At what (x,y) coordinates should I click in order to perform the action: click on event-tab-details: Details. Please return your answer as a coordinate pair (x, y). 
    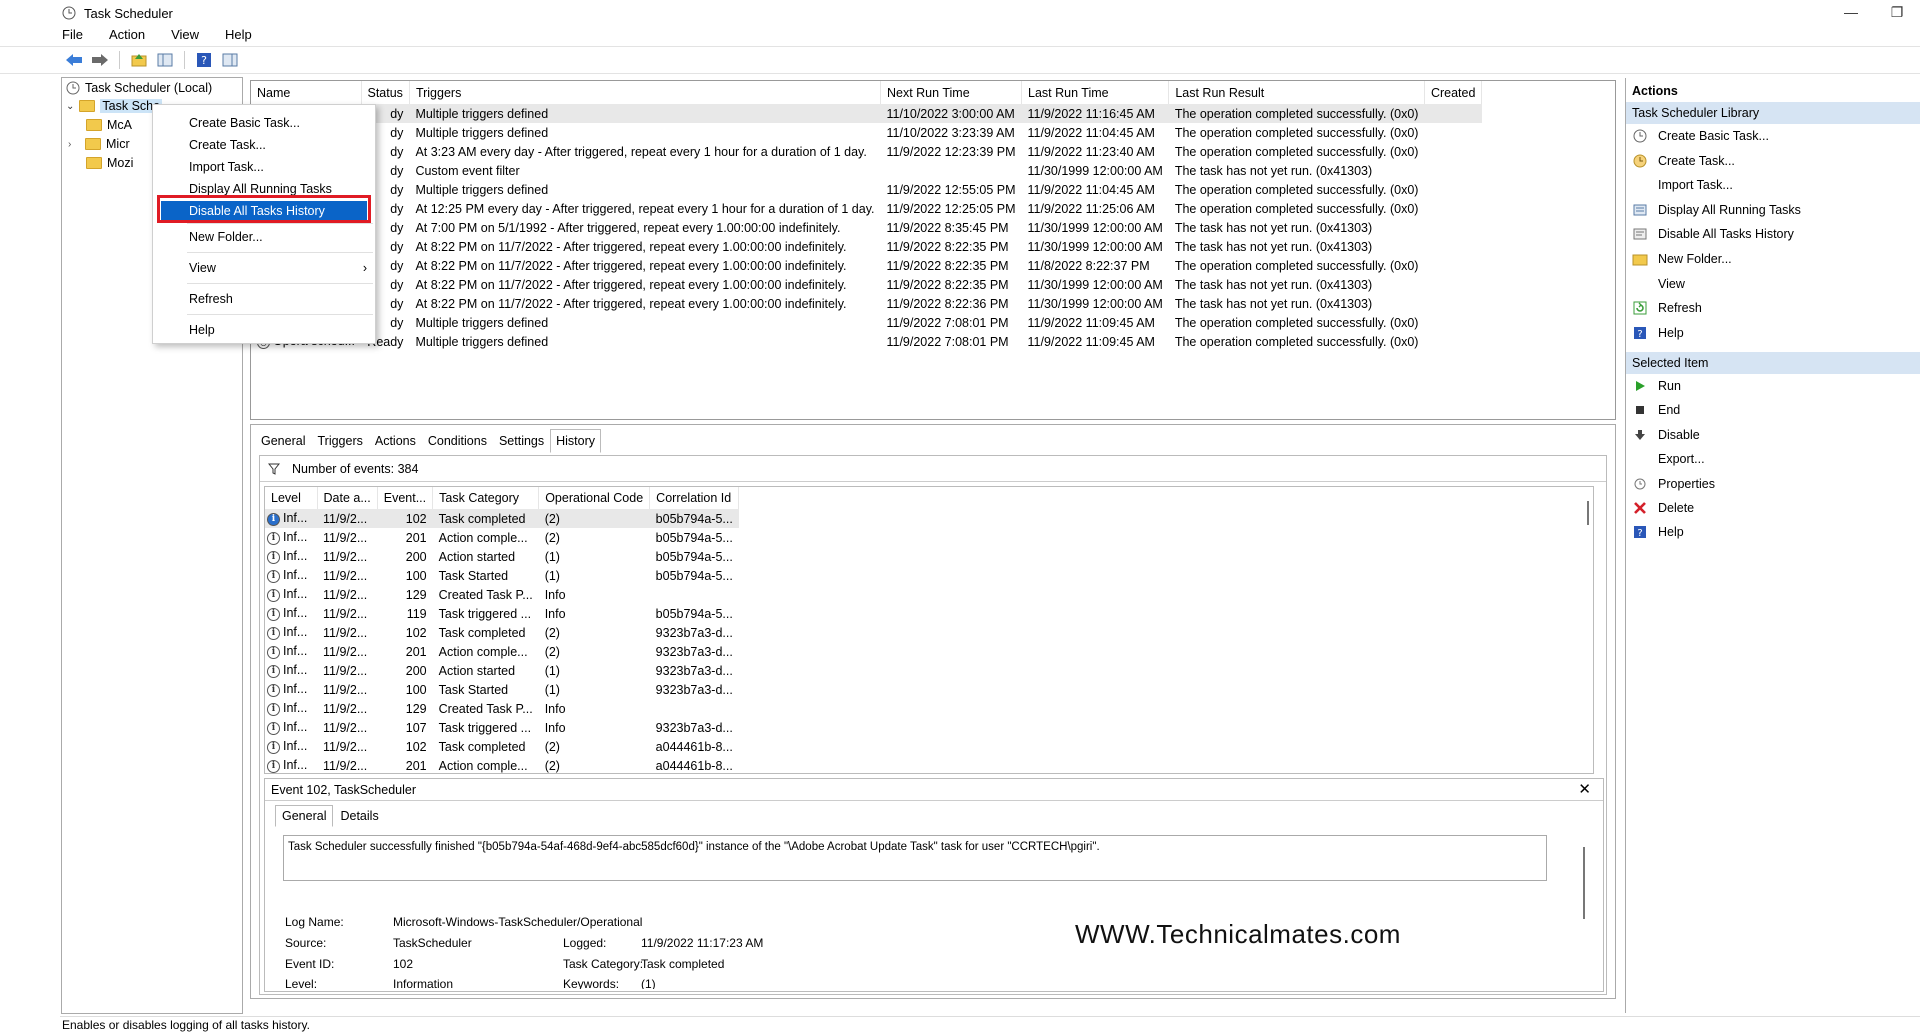
    Looking at the image, I should click on (359, 816).